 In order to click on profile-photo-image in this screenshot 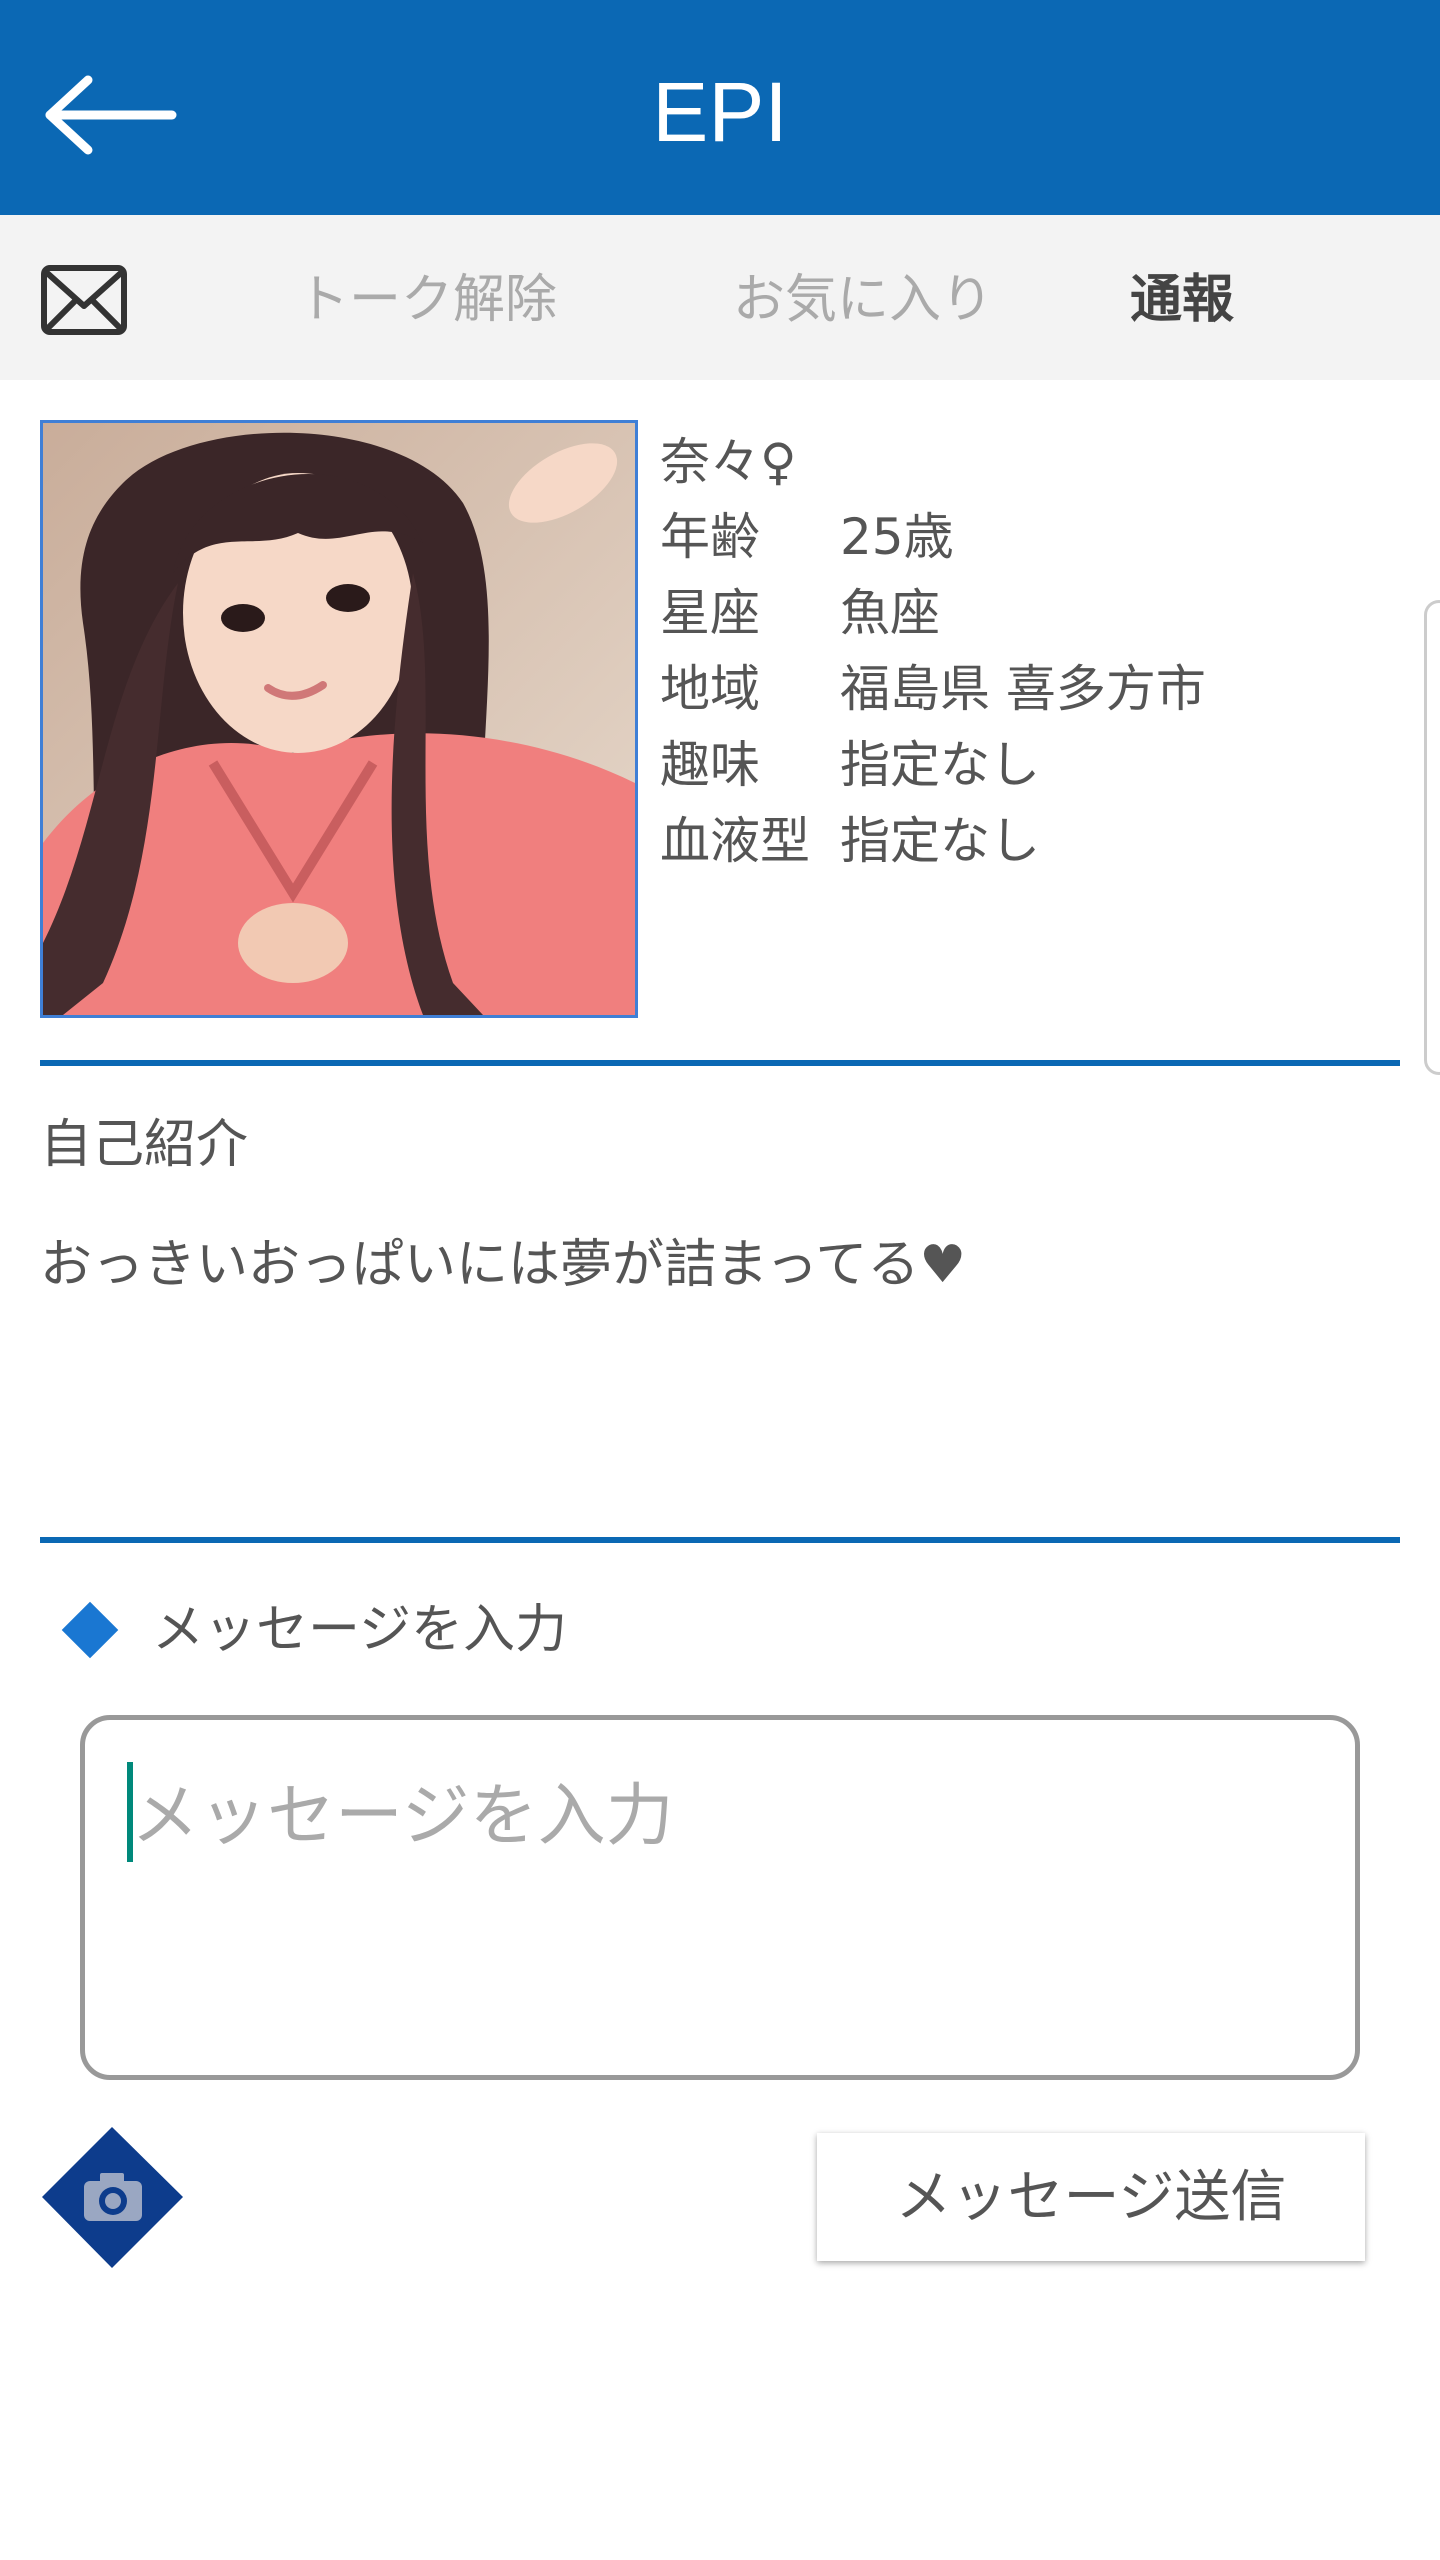, I will do `click(339, 719)`.